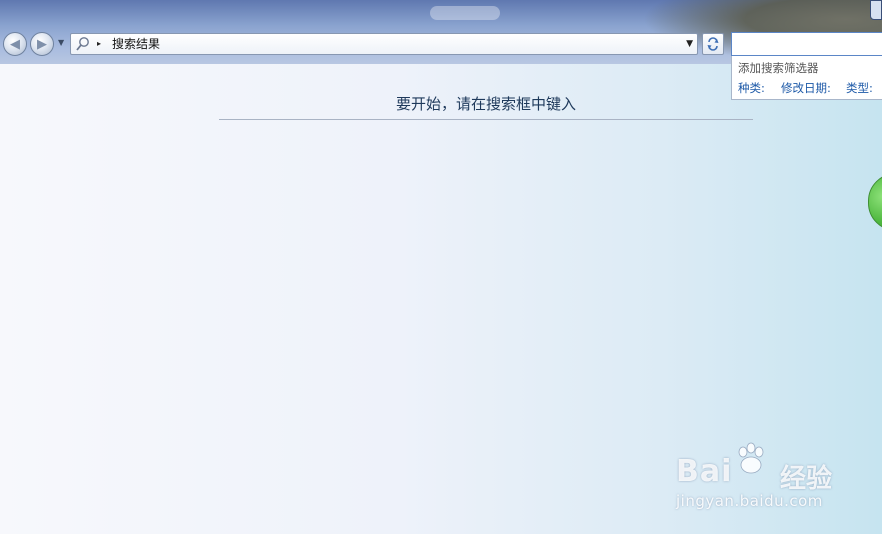  What do you see at coordinates (806, 479) in the screenshot?
I see `watermark-jingyan: 经验` at bounding box center [806, 479].